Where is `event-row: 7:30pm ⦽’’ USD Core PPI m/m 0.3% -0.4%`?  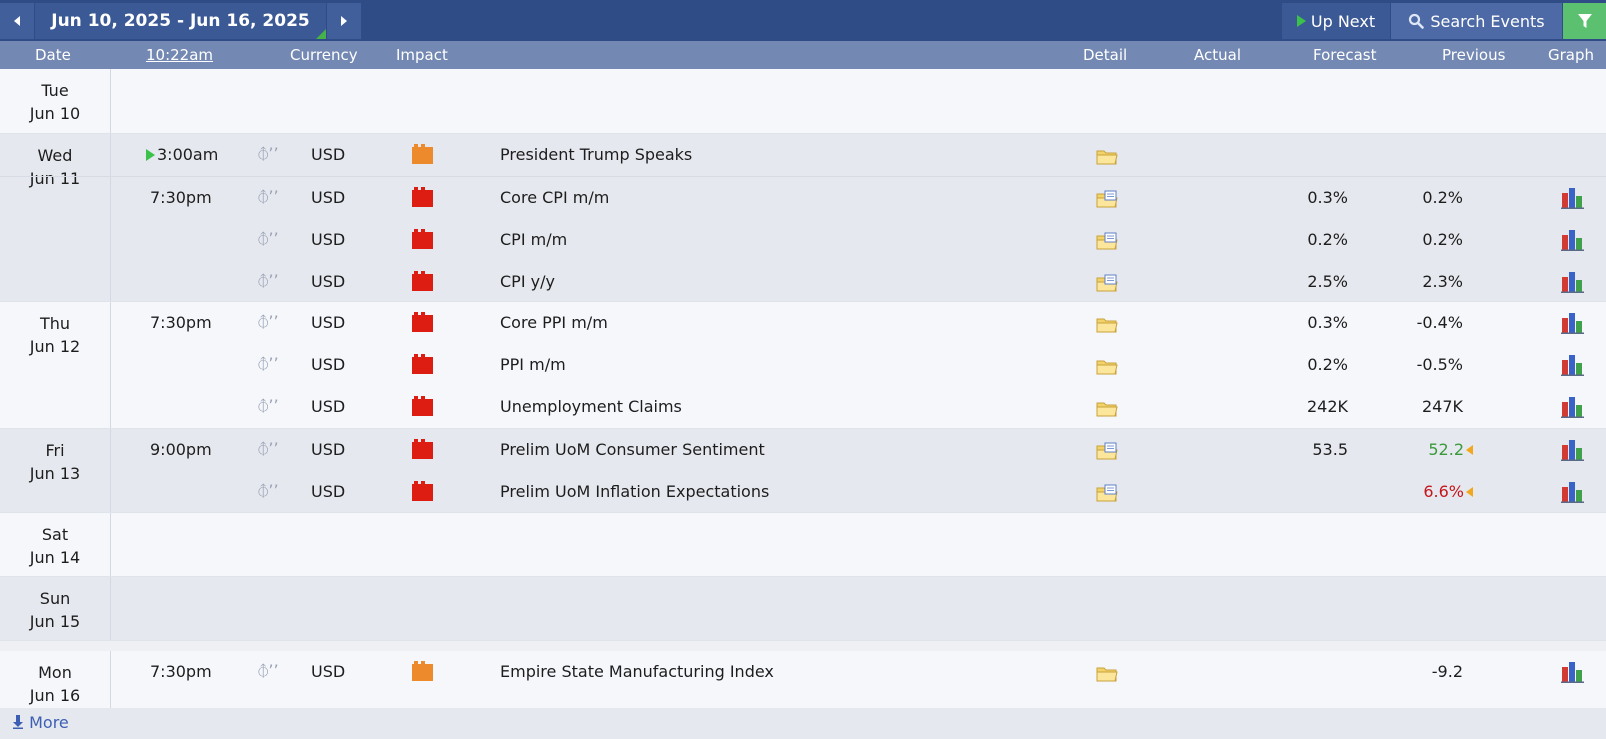 event-row: 7:30pm ⦽’’ USD Core PPI m/m 0.3% -0.4% is located at coordinates (803, 323).